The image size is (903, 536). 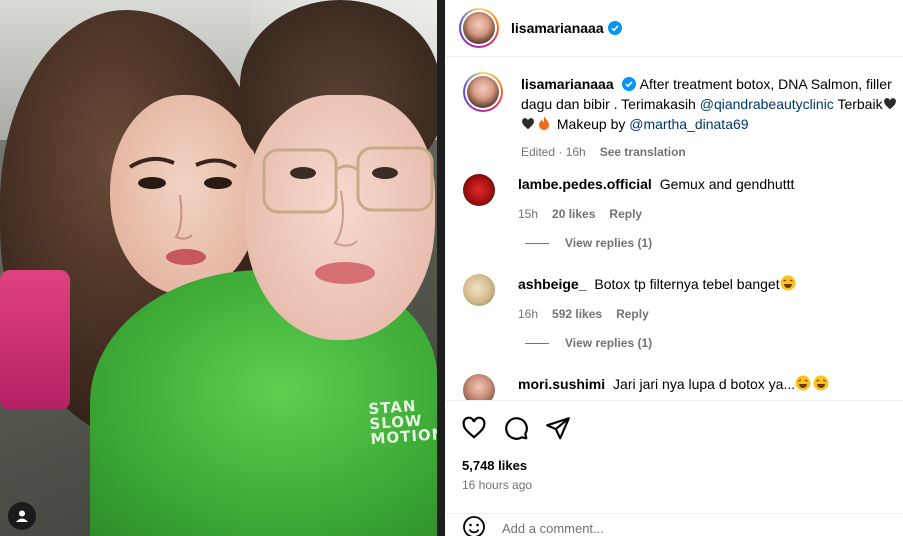 I want to click on mention-link: @qiandrabeautyclinic, so click(x=767, y=104).